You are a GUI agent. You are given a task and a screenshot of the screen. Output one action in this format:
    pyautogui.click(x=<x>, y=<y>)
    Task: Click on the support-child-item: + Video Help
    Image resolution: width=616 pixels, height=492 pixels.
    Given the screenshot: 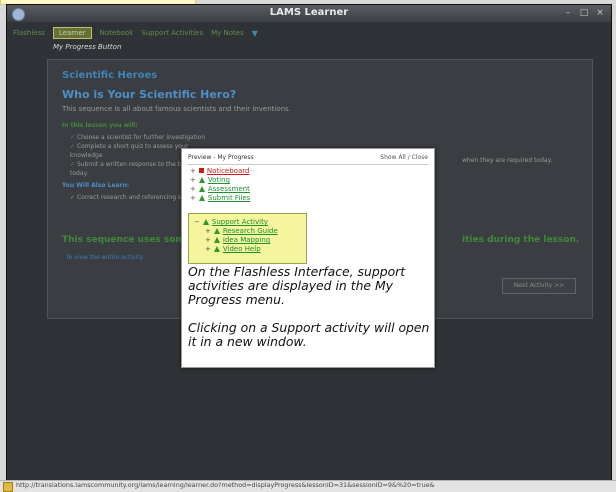 What is the action you would take?
    pyautogui.click(x=236, y=249)
    